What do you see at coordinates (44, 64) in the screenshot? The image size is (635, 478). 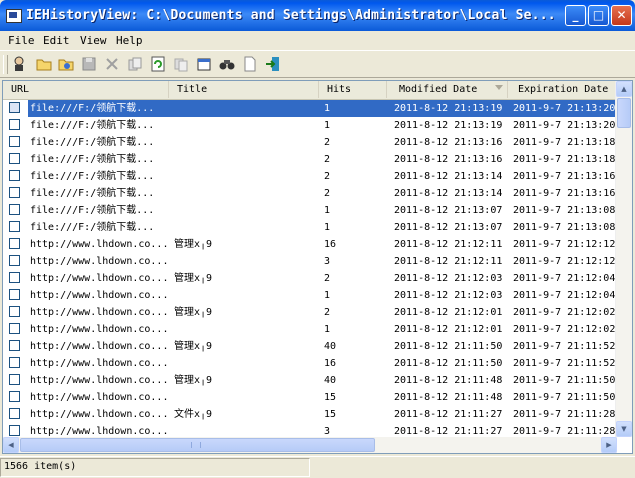 I see `open-folder-icon` at bounding box center [44, 64].